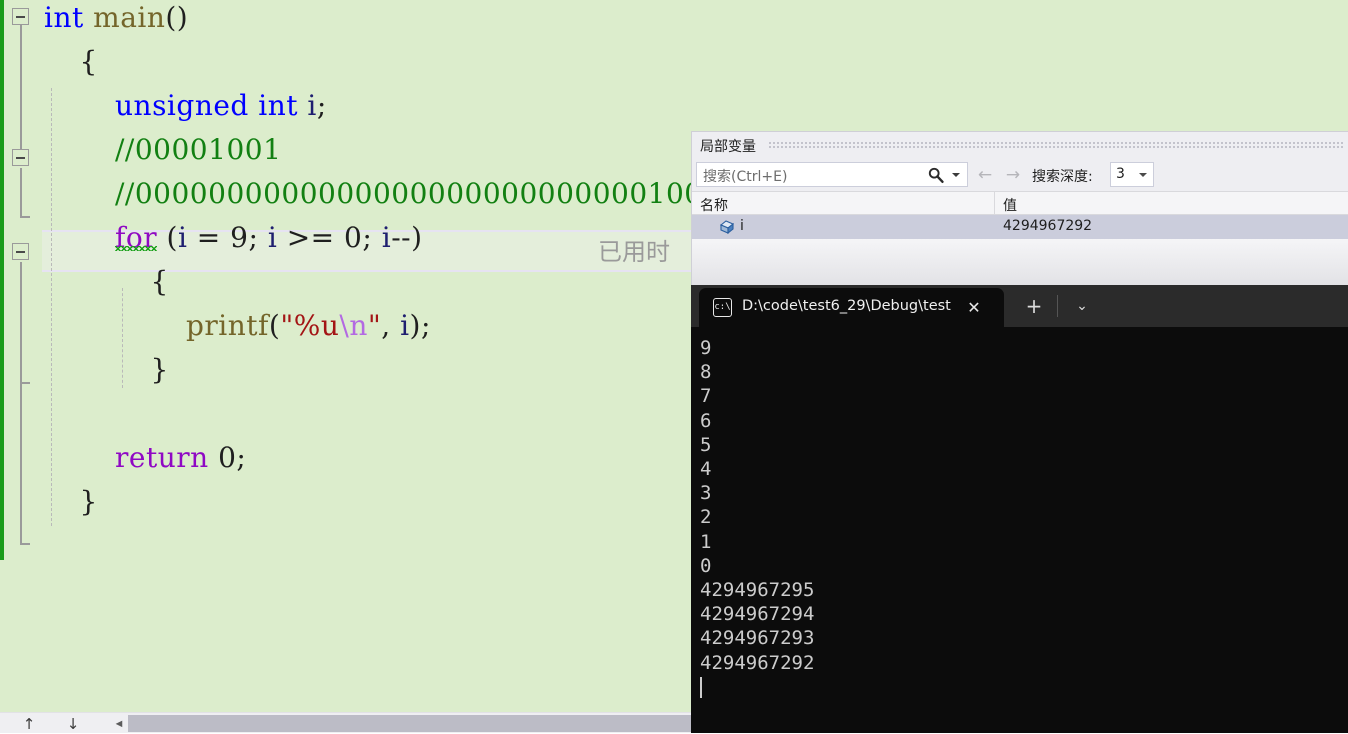 The image size is (1348, 734). What do you see at coordinates (353, 325) in the screenshot?
I see `code-token: \n` at bounding box center [353, 325].